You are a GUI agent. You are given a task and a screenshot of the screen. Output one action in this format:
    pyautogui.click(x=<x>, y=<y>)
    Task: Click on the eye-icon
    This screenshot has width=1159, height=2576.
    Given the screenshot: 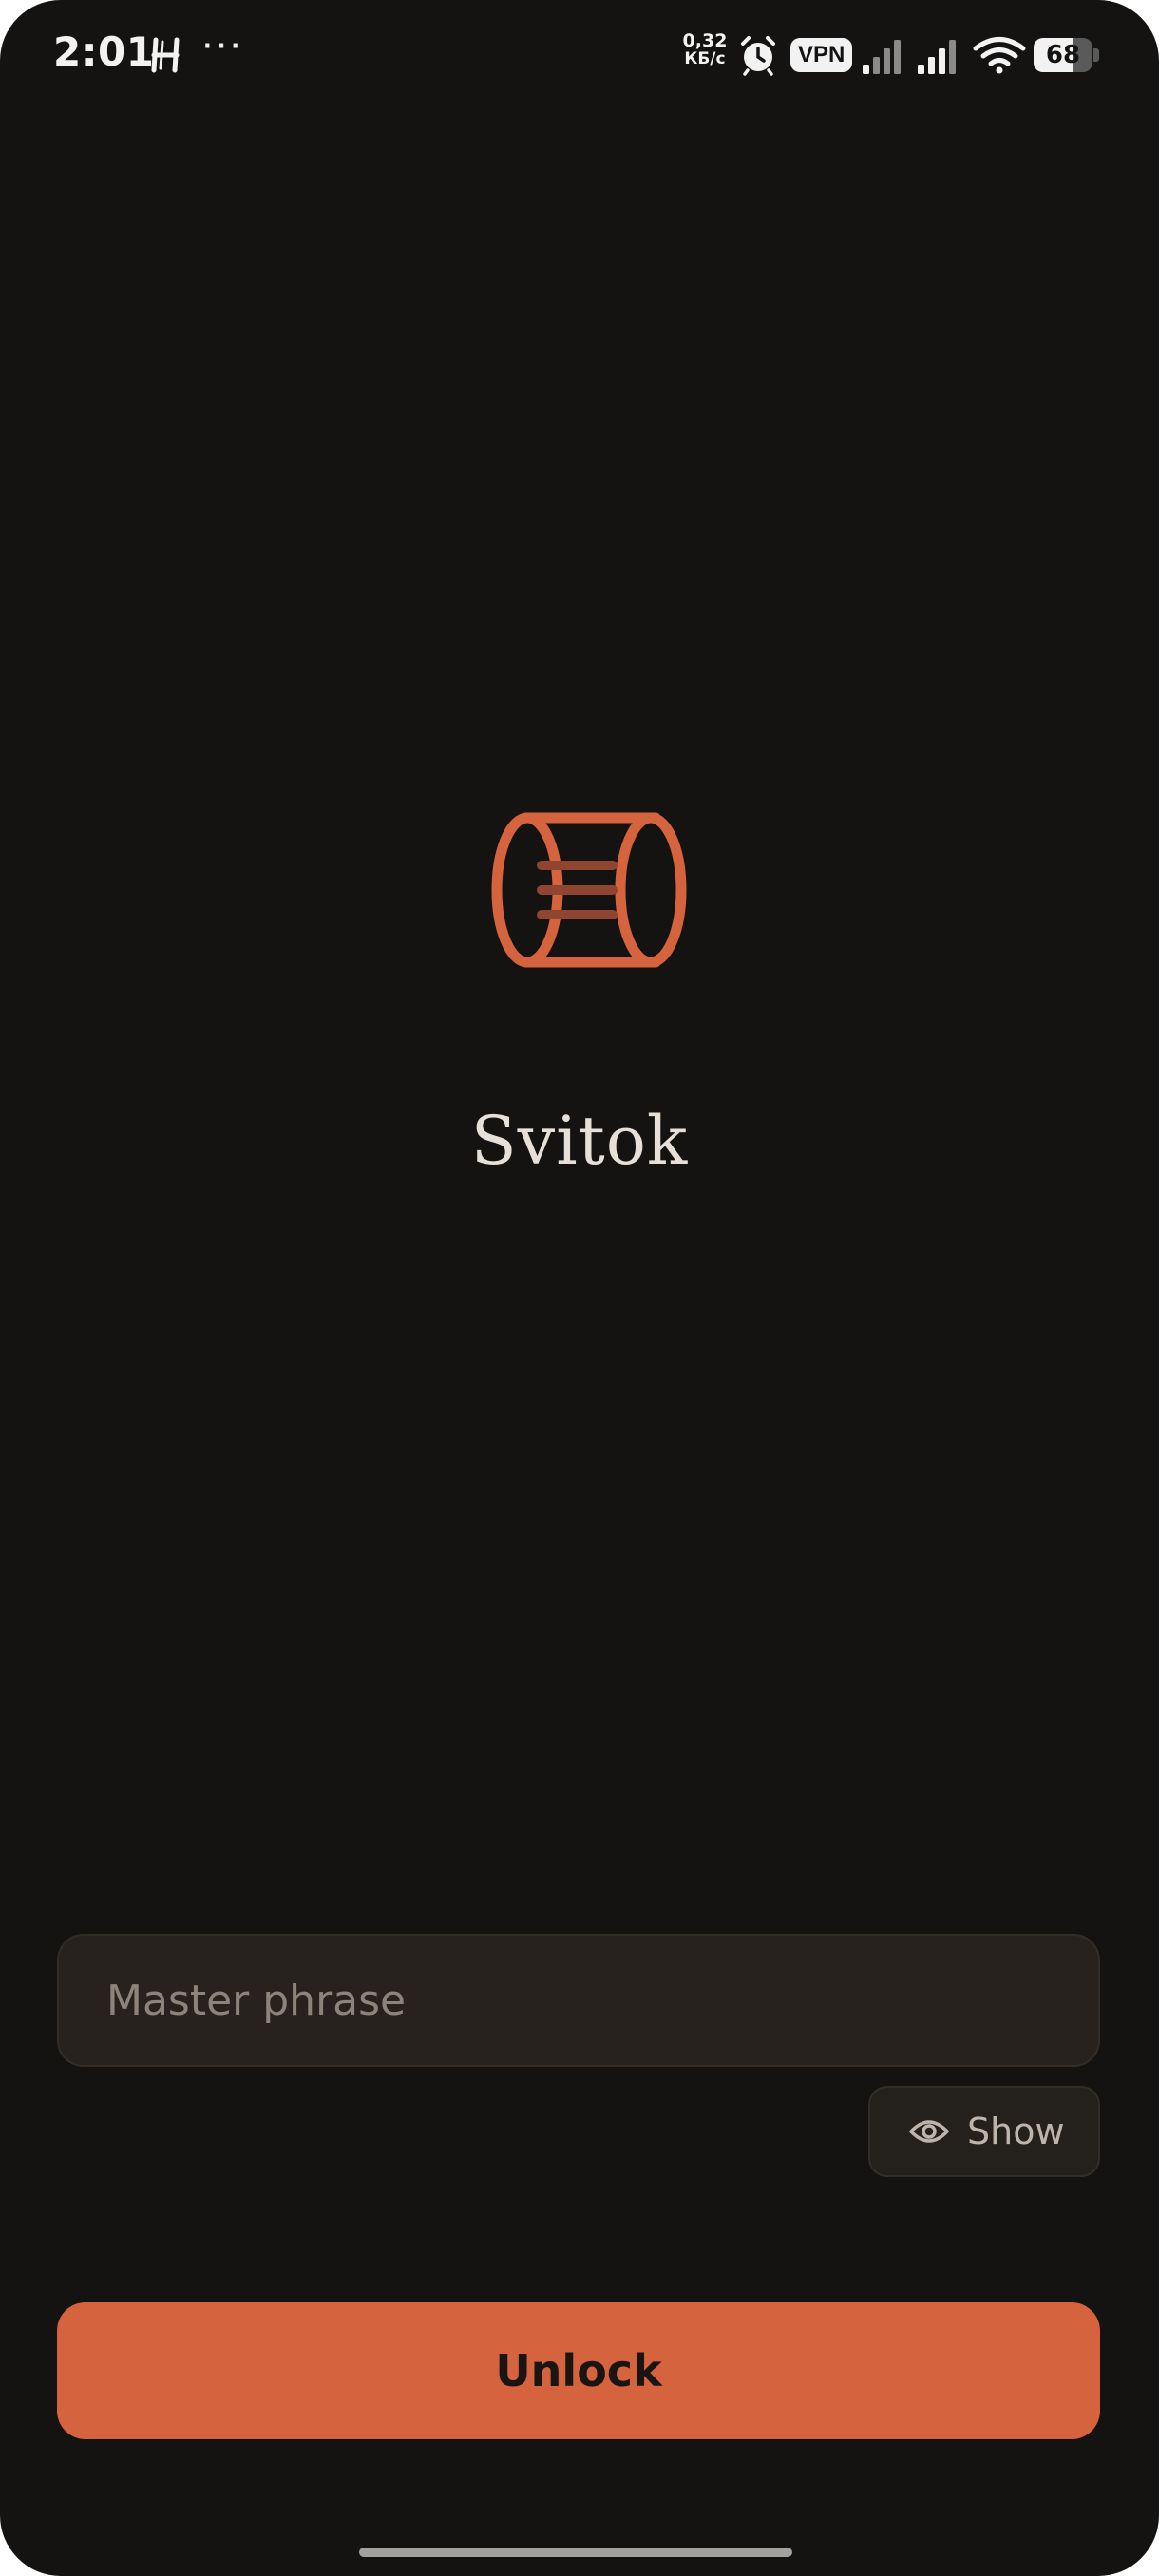 What is the action you would take?
    pyautogui.click(x=929, y=2131)
    